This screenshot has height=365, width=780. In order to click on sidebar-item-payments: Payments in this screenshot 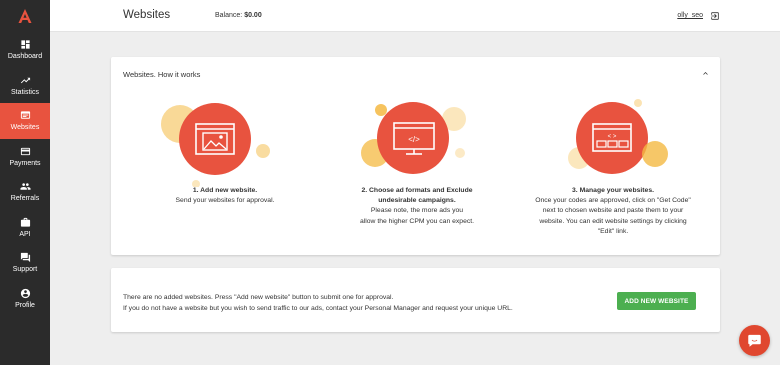, I will do `click(25, 157)`.